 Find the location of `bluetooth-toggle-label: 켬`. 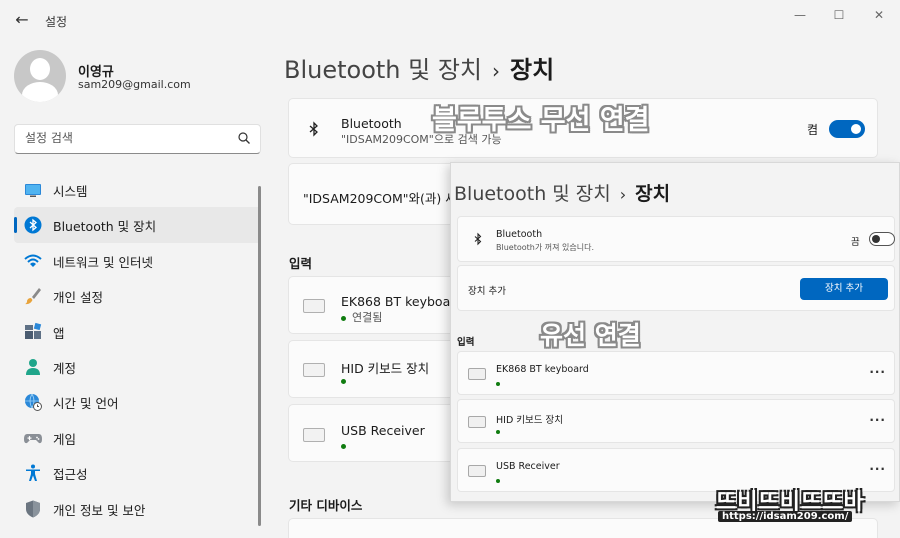

bluetooth-toggle-label: 켬 is located at coordinates (813, 130).